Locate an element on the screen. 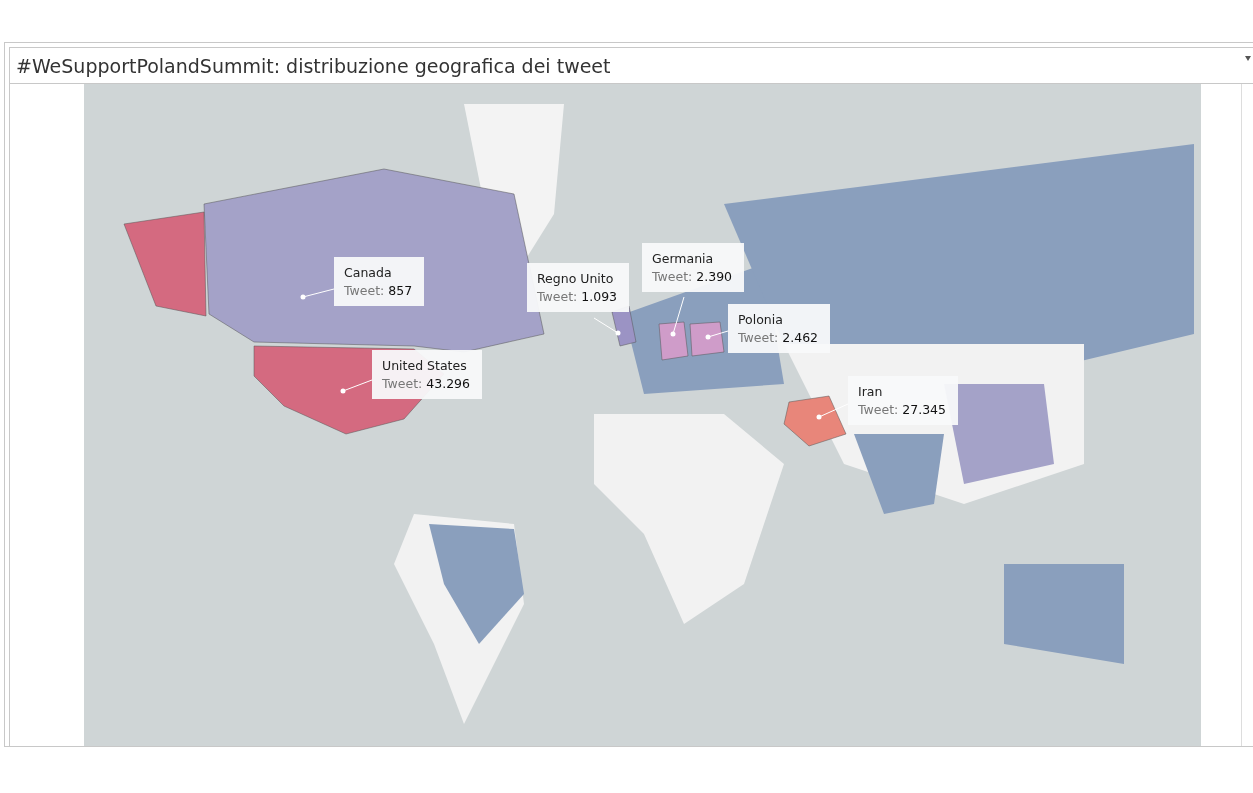  tweet-count: Tweet: 43.296 is located at coordinates (426, 383).